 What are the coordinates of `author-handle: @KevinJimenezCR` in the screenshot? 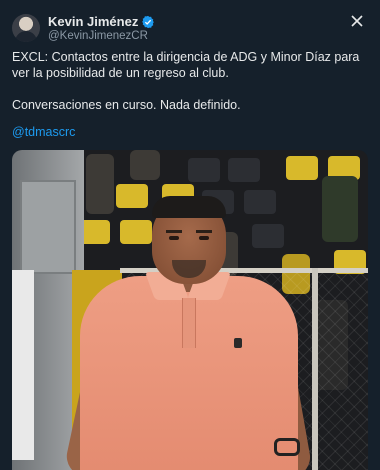 It's located at (98, 36).